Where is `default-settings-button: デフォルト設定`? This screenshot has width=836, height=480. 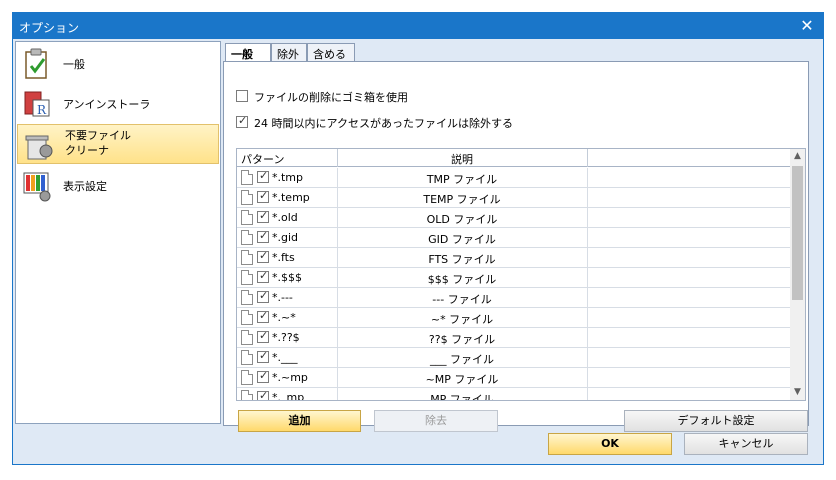
default-settings-button: デフォルト設定 is located at coordinates (716, 421).